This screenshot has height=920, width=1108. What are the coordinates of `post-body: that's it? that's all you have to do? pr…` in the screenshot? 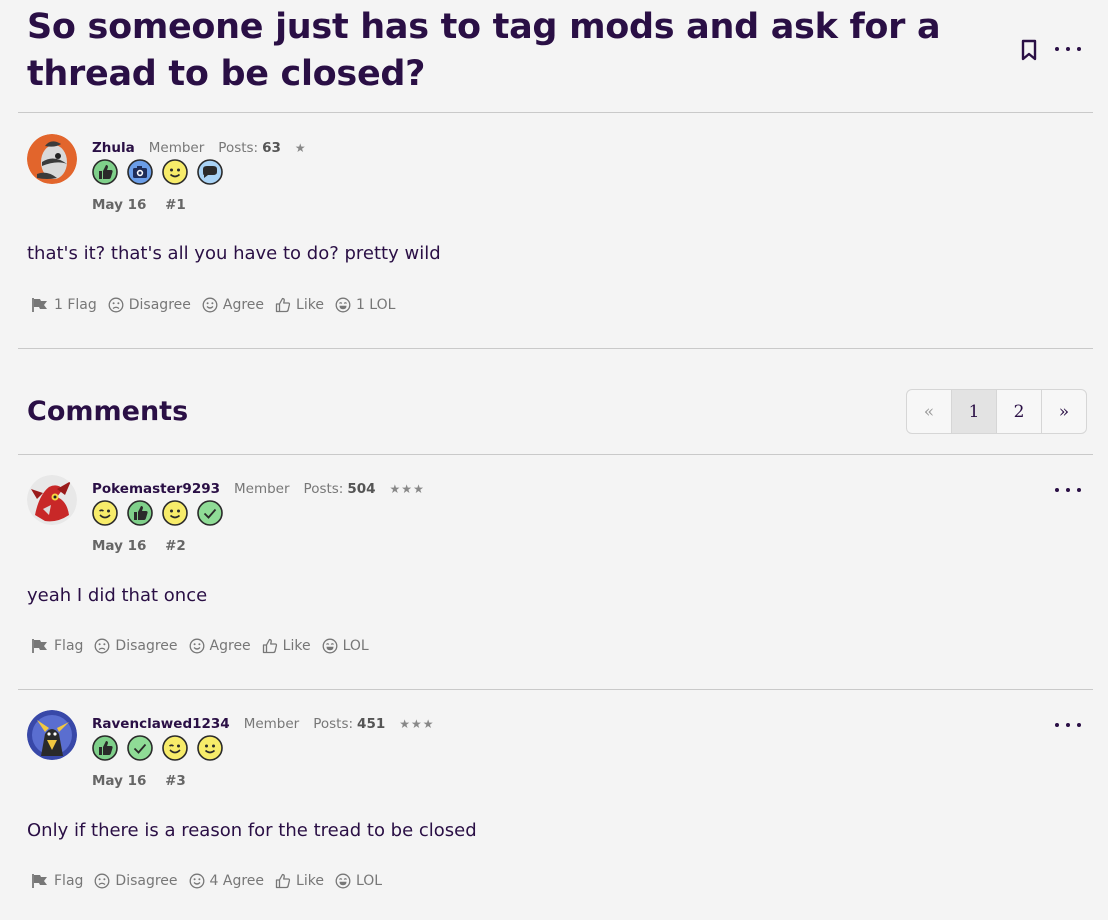 It's located at (234, 253).